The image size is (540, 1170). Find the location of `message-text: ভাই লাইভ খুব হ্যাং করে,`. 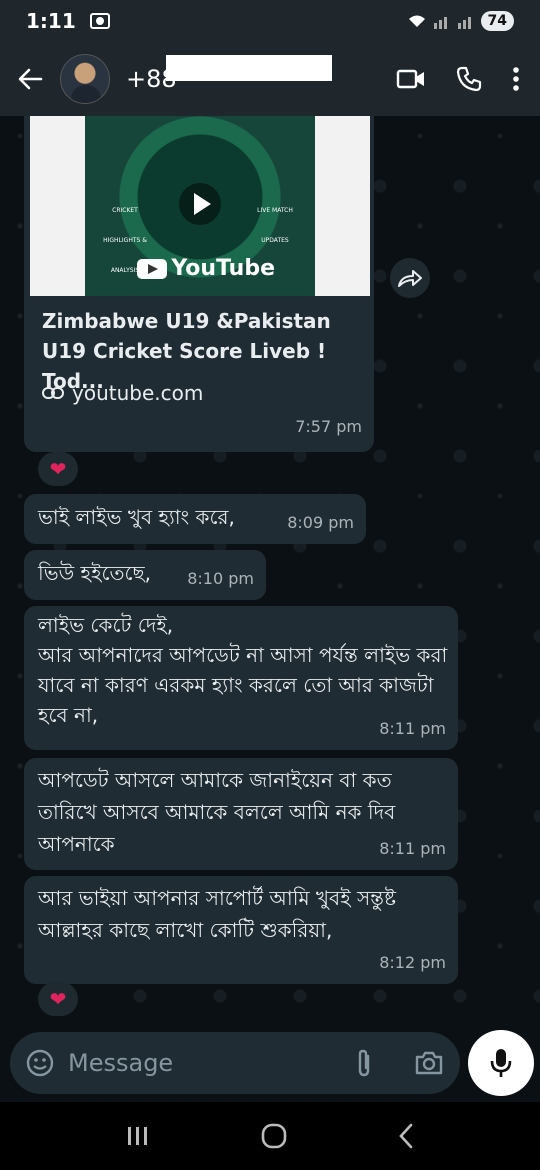

message-text: ভাই লাইভ খুব হ্যাং করে, is located at coordinates (136, 517).